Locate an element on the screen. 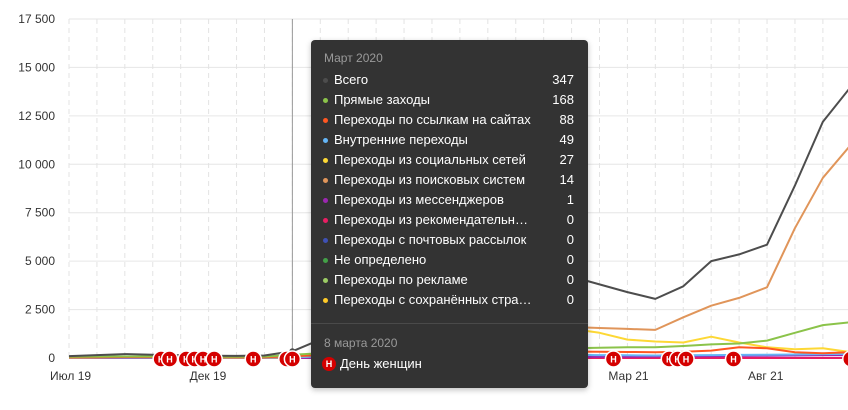 This screenshot has width=848, height=410. tooltip-title: Март 2020 is located at coordinates (353, 58).